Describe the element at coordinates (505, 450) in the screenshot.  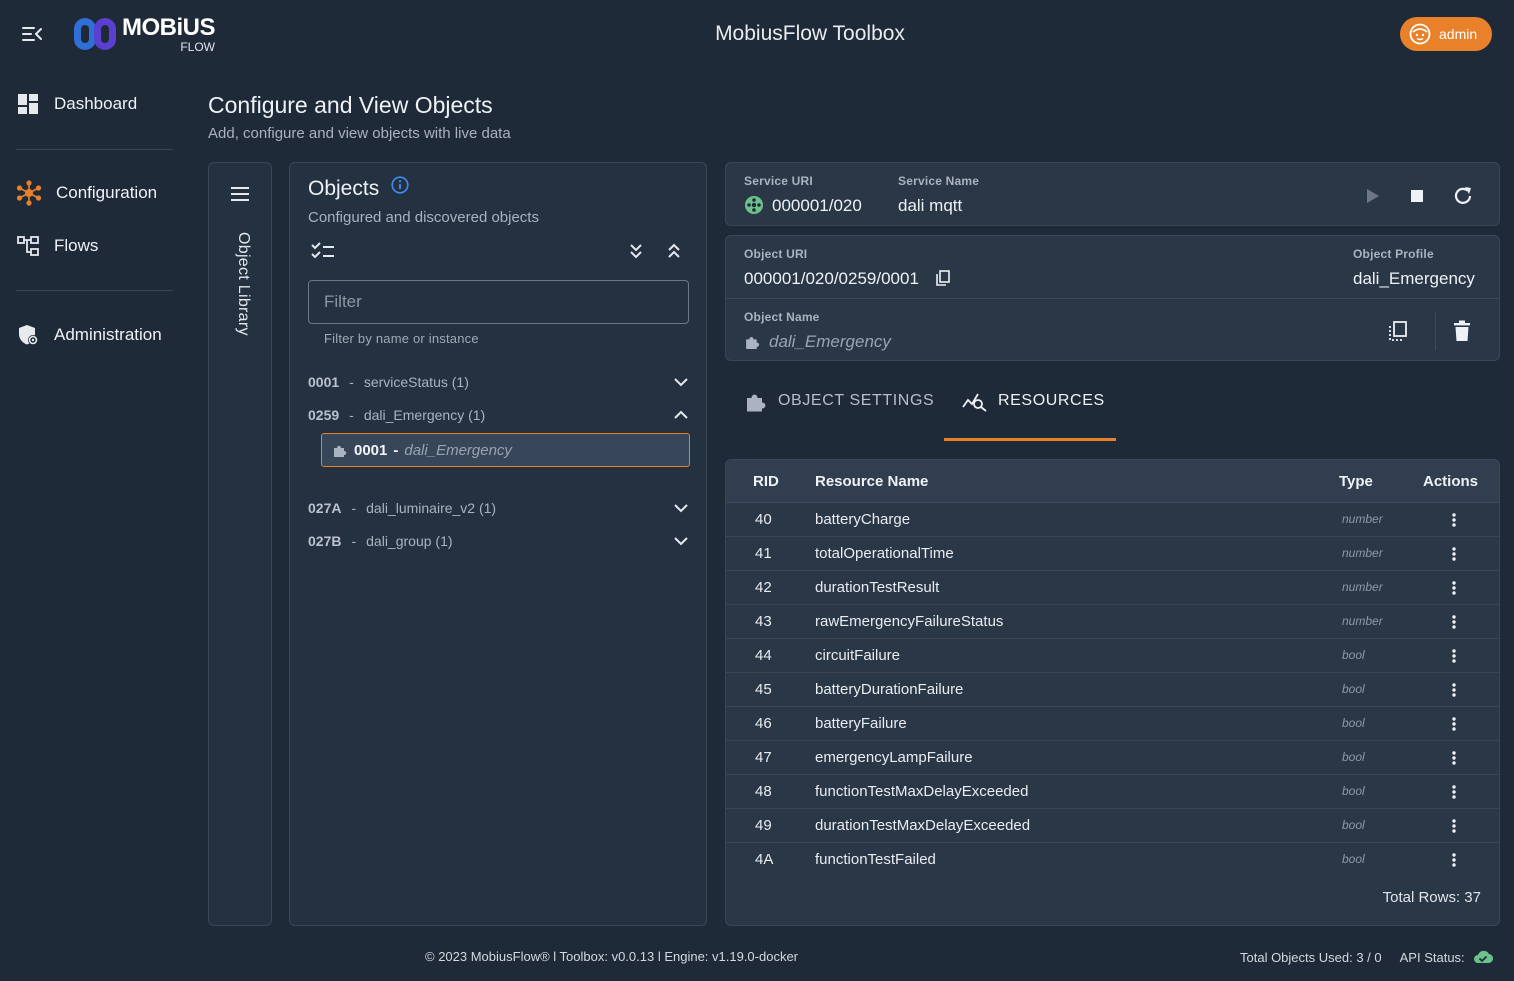
I see `tree-item-selected: 0001 - dali_Emergency` at that location.